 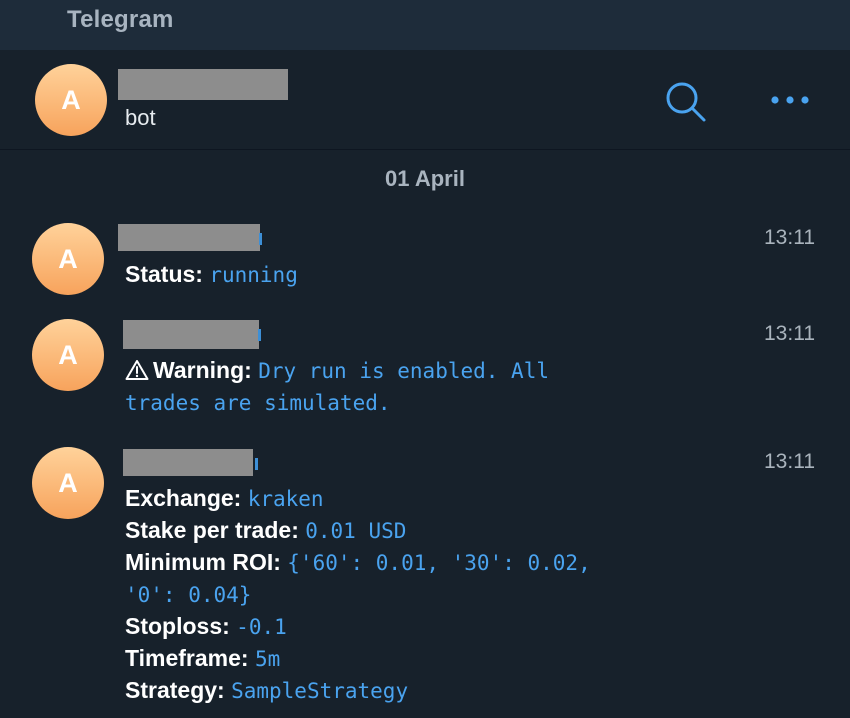 What do you see at coordinates (120, 19) in the screenshot?
I see `app-title: Telegram` at bounding box center [120, 19].